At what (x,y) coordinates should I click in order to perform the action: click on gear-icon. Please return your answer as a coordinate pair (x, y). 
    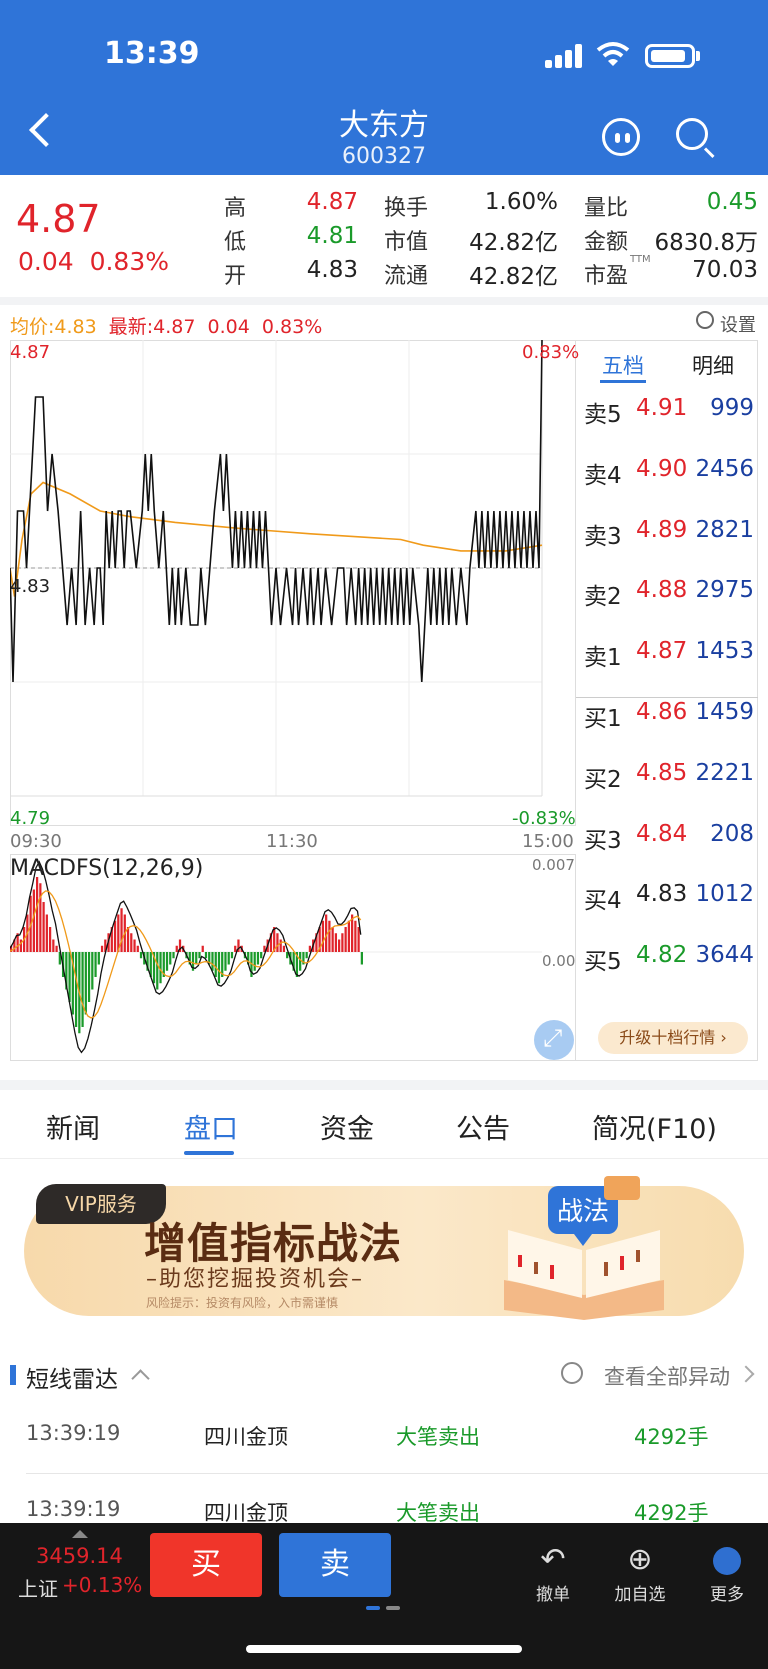
    Looking at the image, I should click on (705, 320).